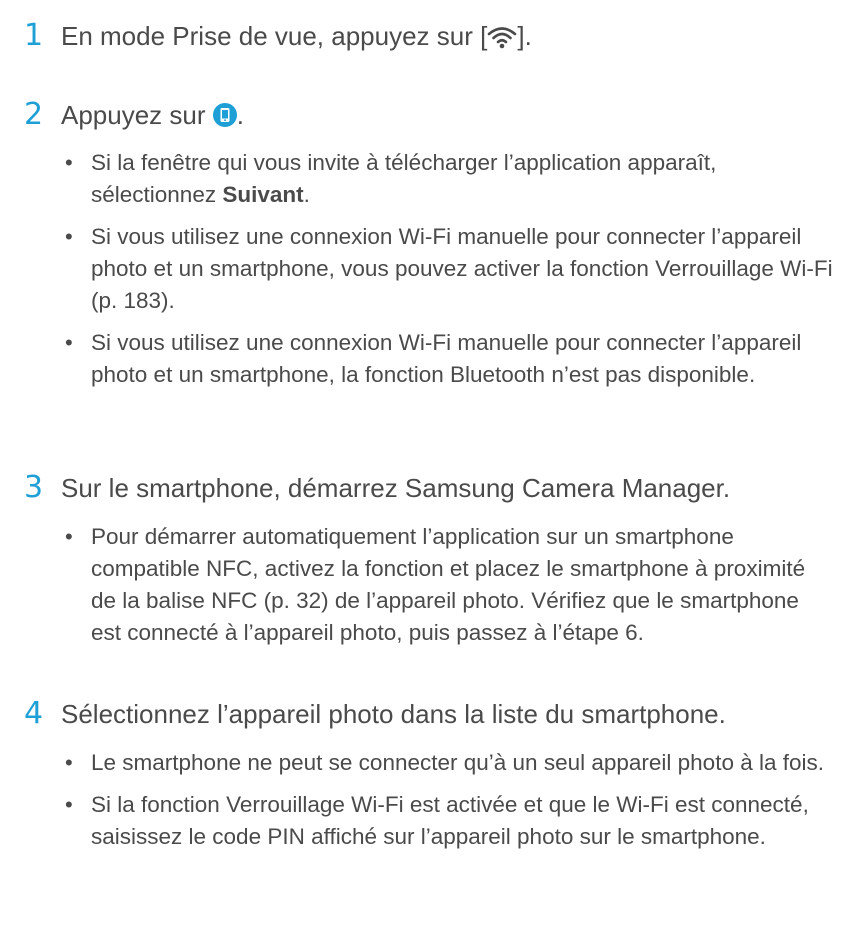  What do you see at coordinates (34, 713) in the screenshot?
I see `step-number: 4` at bounding box center [34, 713].